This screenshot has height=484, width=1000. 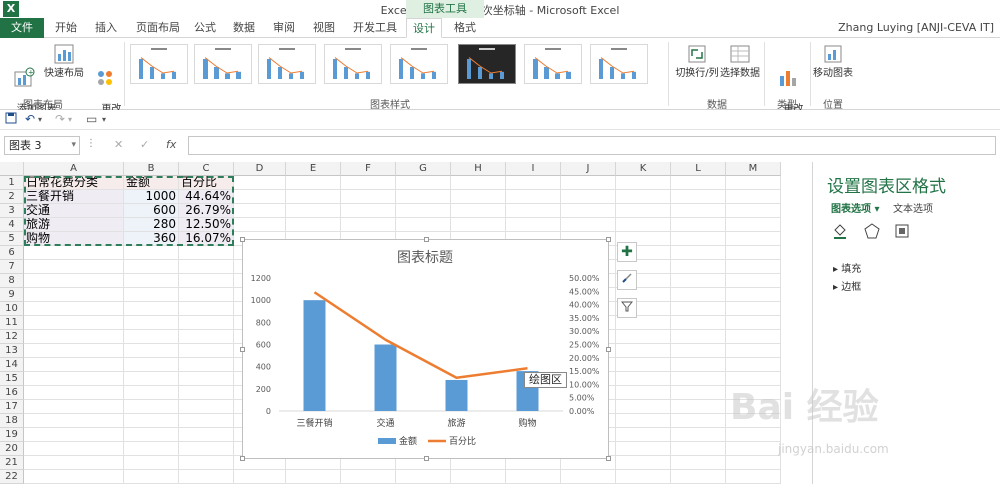 I want to click on cell-f4, so click(x=368, y=225).